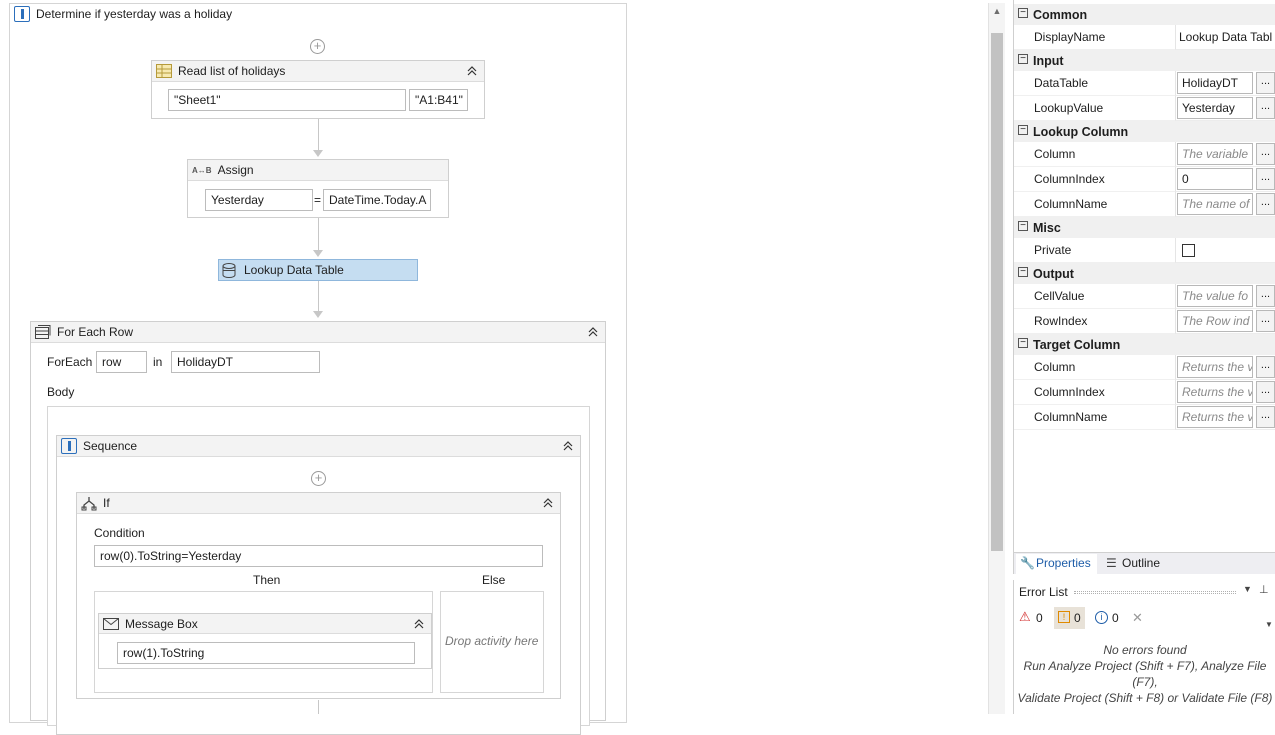  What do you see at coordinates (1247, 589) in the screenshot?
I see `dropdown-icon: ▼` at bounding box center [1247, 589].